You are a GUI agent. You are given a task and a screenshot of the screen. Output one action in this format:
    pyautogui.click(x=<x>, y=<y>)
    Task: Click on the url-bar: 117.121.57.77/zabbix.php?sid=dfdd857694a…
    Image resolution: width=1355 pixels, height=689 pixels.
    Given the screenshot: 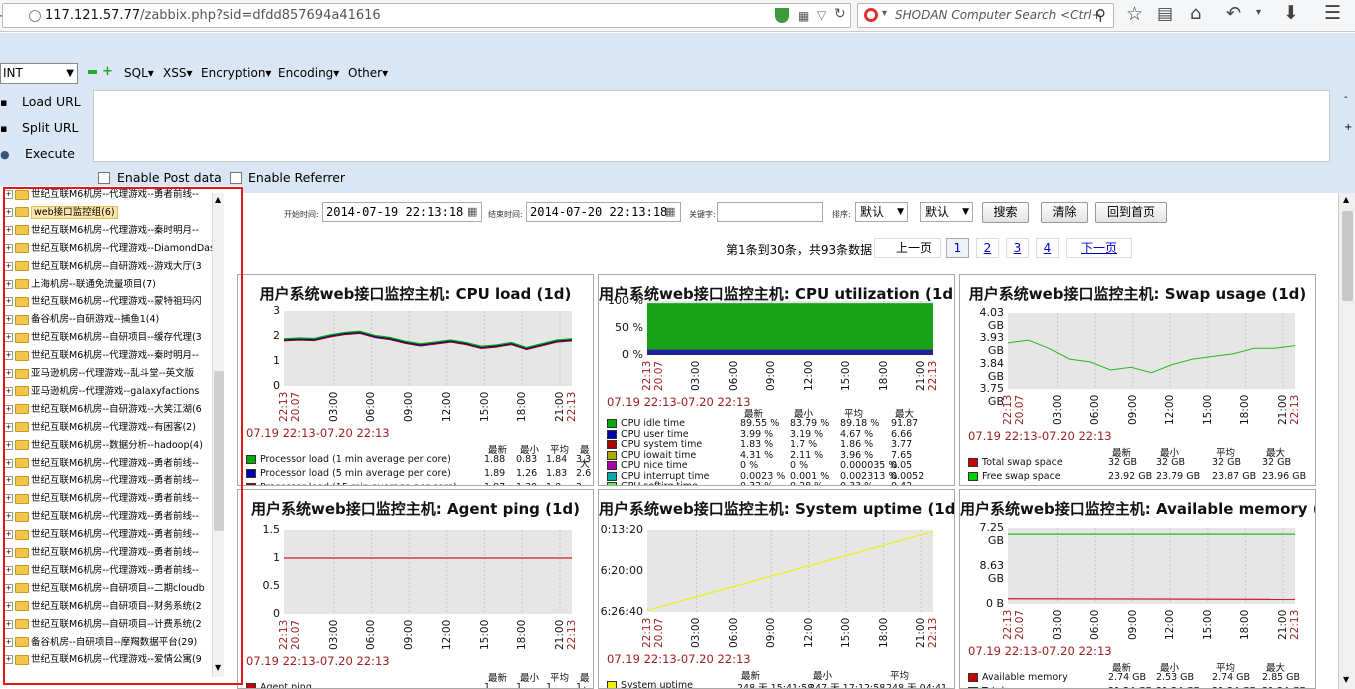 What is the action you would take?
    pyautogui.click(x=426, y=15)
    